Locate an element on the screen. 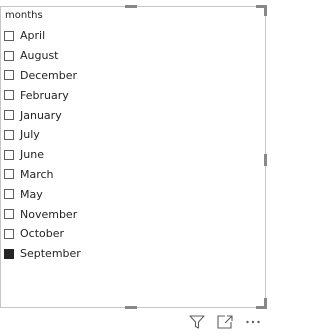  slicer-item-february: February is located at coordinates (42, 95).